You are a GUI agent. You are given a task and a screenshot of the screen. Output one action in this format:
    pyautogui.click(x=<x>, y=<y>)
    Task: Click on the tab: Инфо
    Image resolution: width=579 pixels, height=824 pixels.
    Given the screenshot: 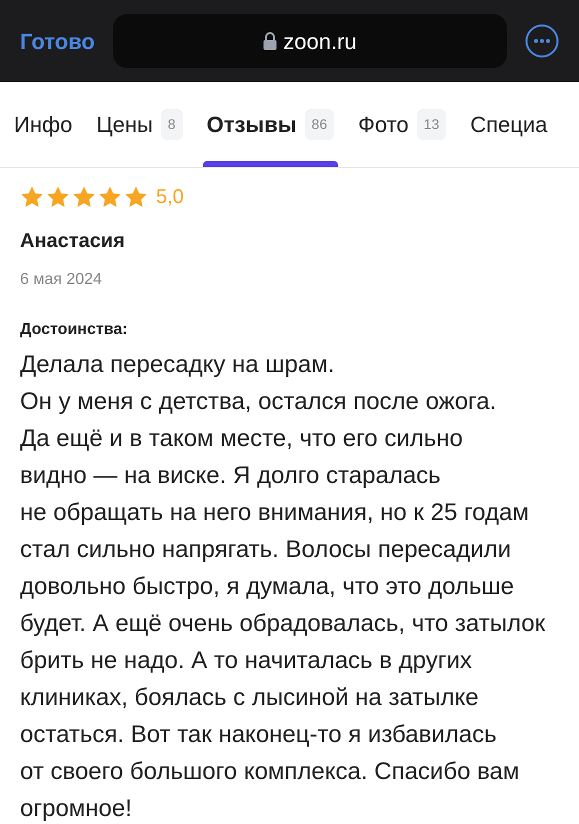 What is the action you would take?
    pyautogui.click(x=43, y=124)
    